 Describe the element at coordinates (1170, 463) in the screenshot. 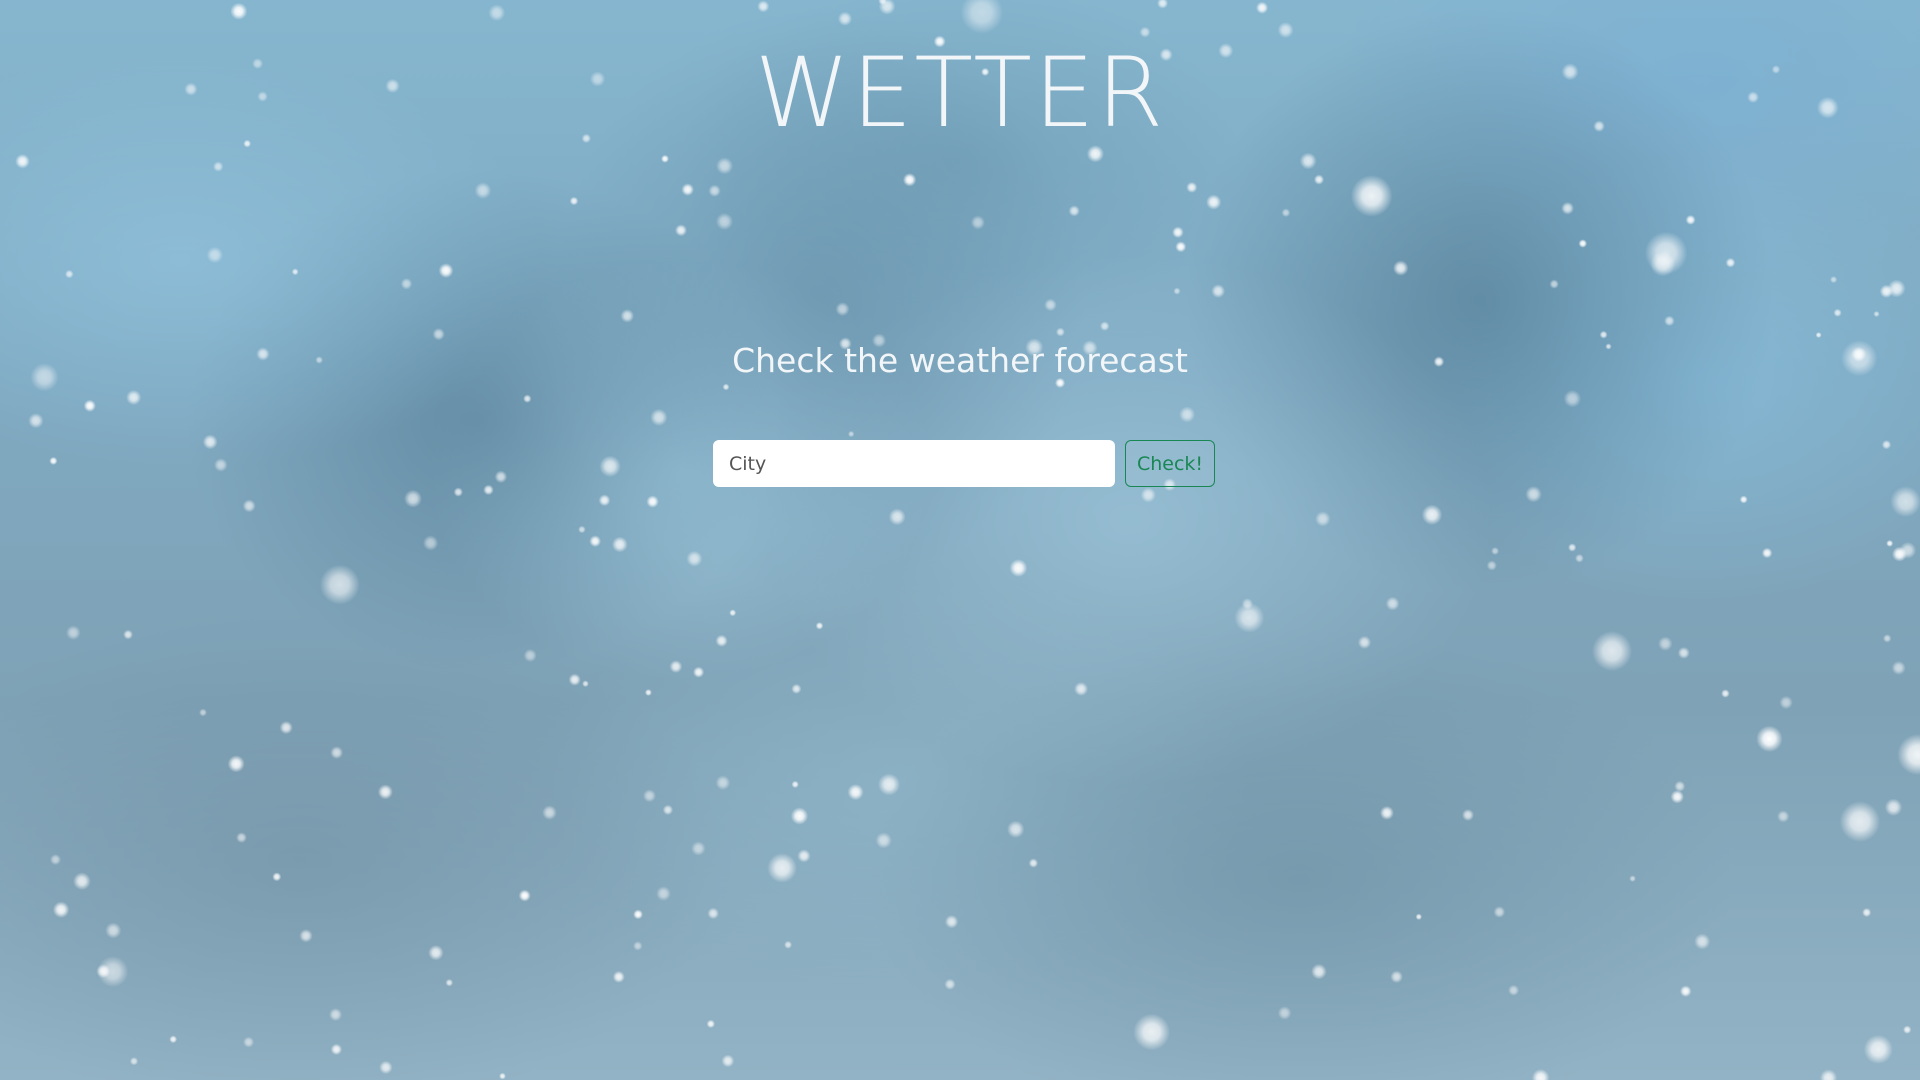

I see `check-button: Check!` at that location.